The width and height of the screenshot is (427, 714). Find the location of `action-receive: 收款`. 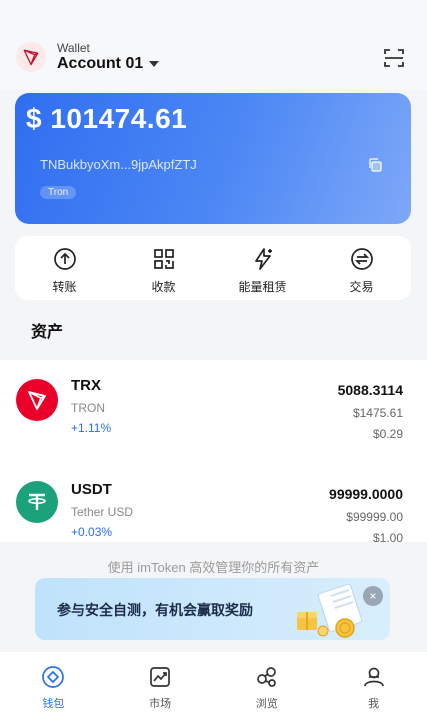

action-receive: 收款 is located at coordinates (163, 268).